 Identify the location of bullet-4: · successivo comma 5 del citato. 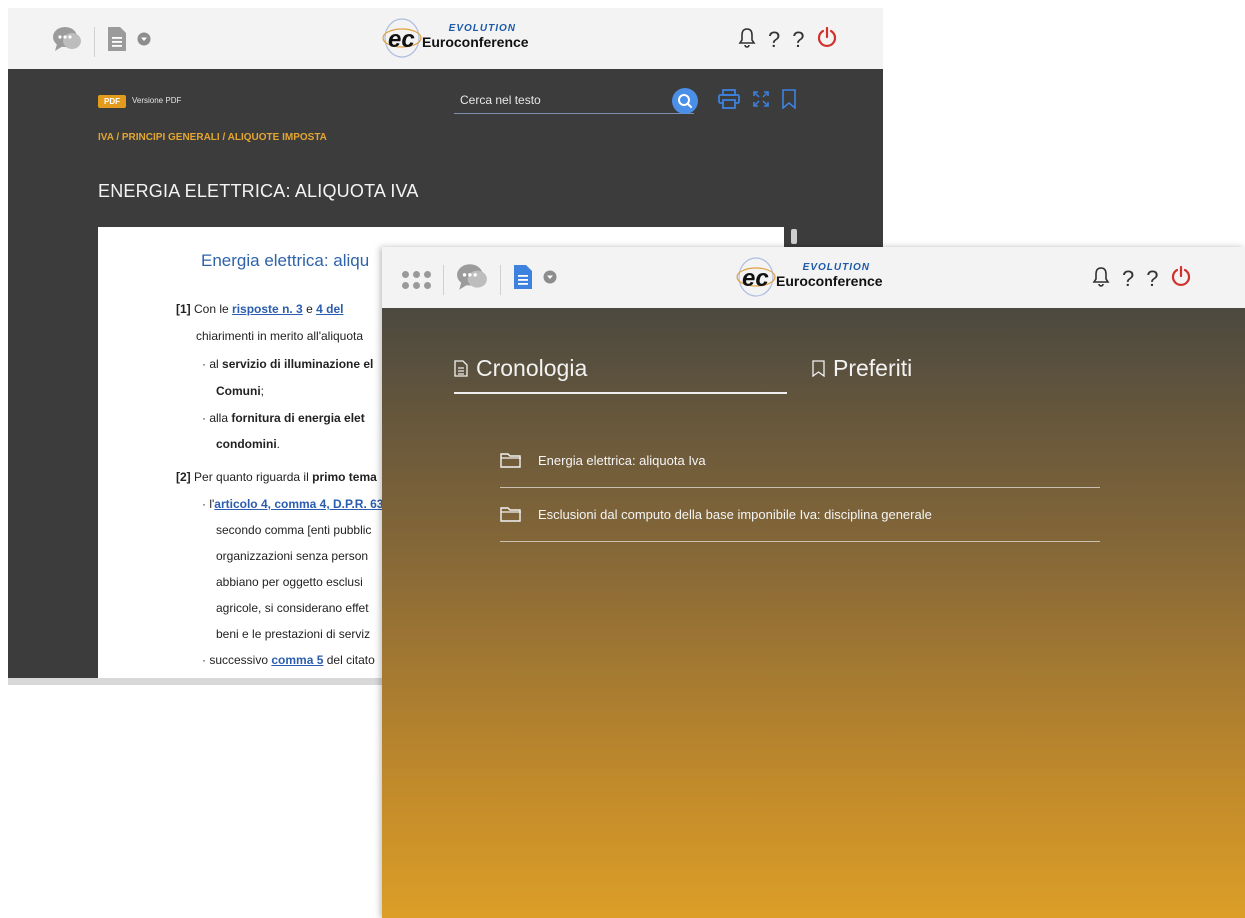
(288, 660).